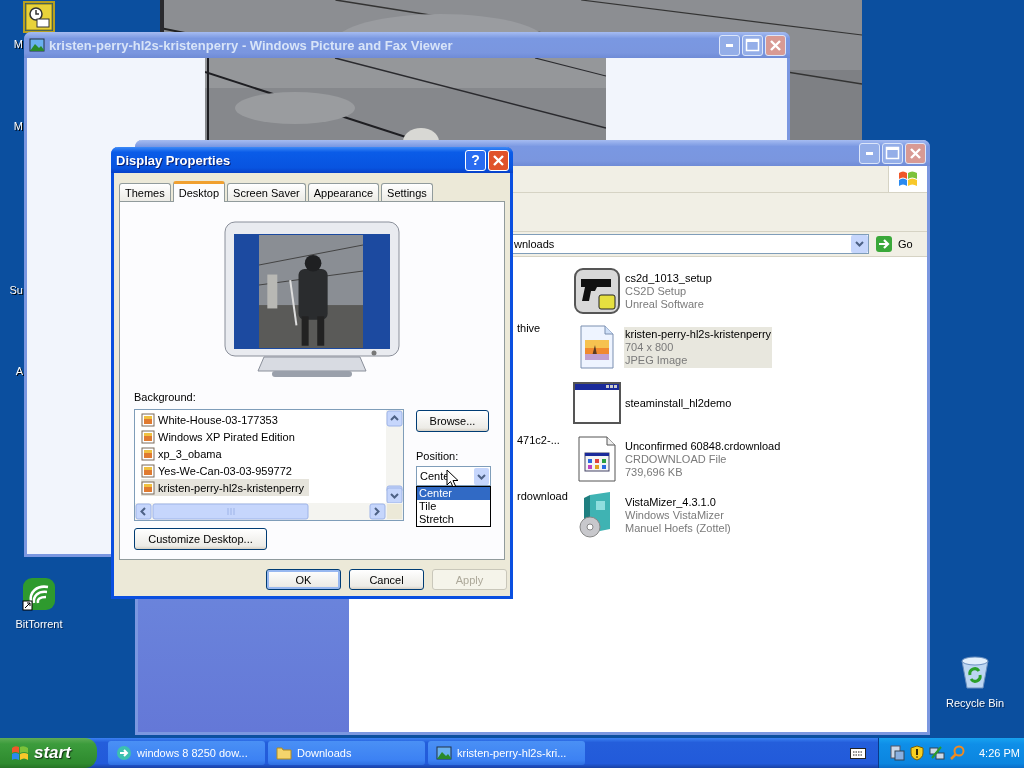 The height and width of the screenshot is (768, 1024). Describe the element at coordinates (48, 753) in the screenshot. I see `start-button: start` at that location.